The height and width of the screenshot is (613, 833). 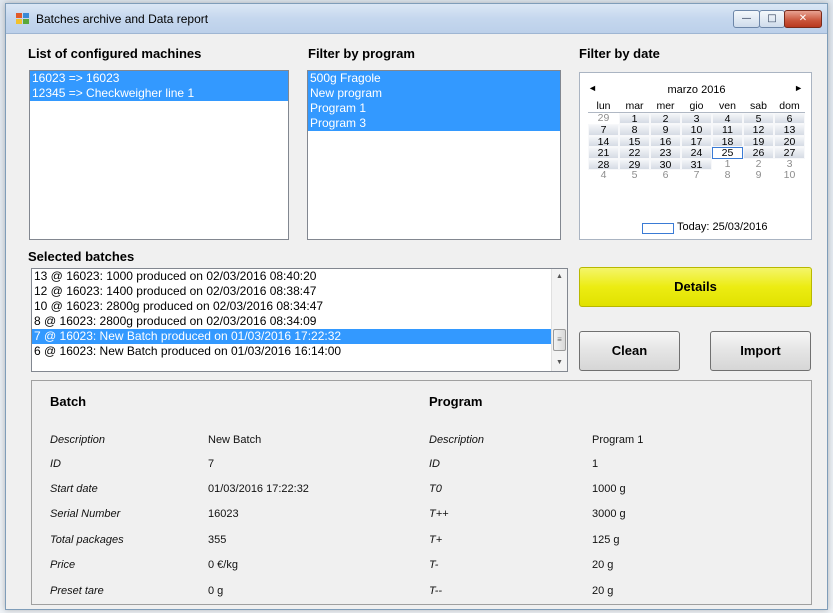 I want to click on program-item: New program, so click(x=434, y=93).